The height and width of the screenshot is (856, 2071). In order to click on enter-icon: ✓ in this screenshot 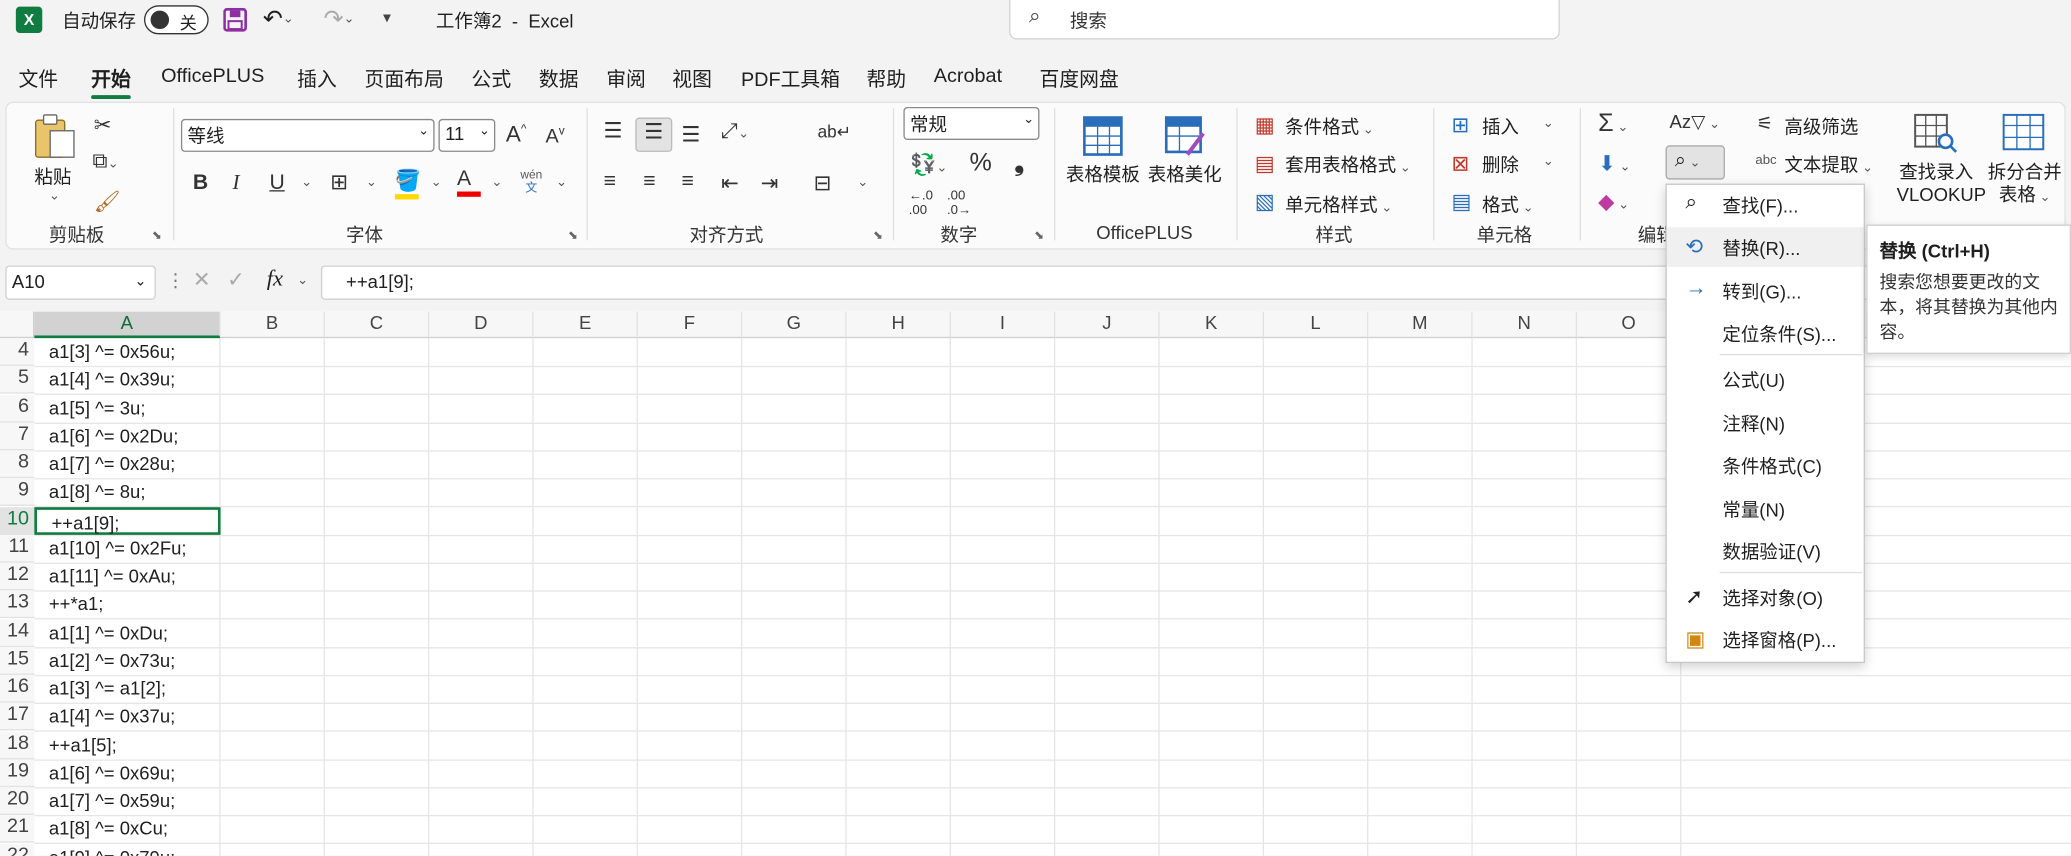, I will do `click(236, 280)`.